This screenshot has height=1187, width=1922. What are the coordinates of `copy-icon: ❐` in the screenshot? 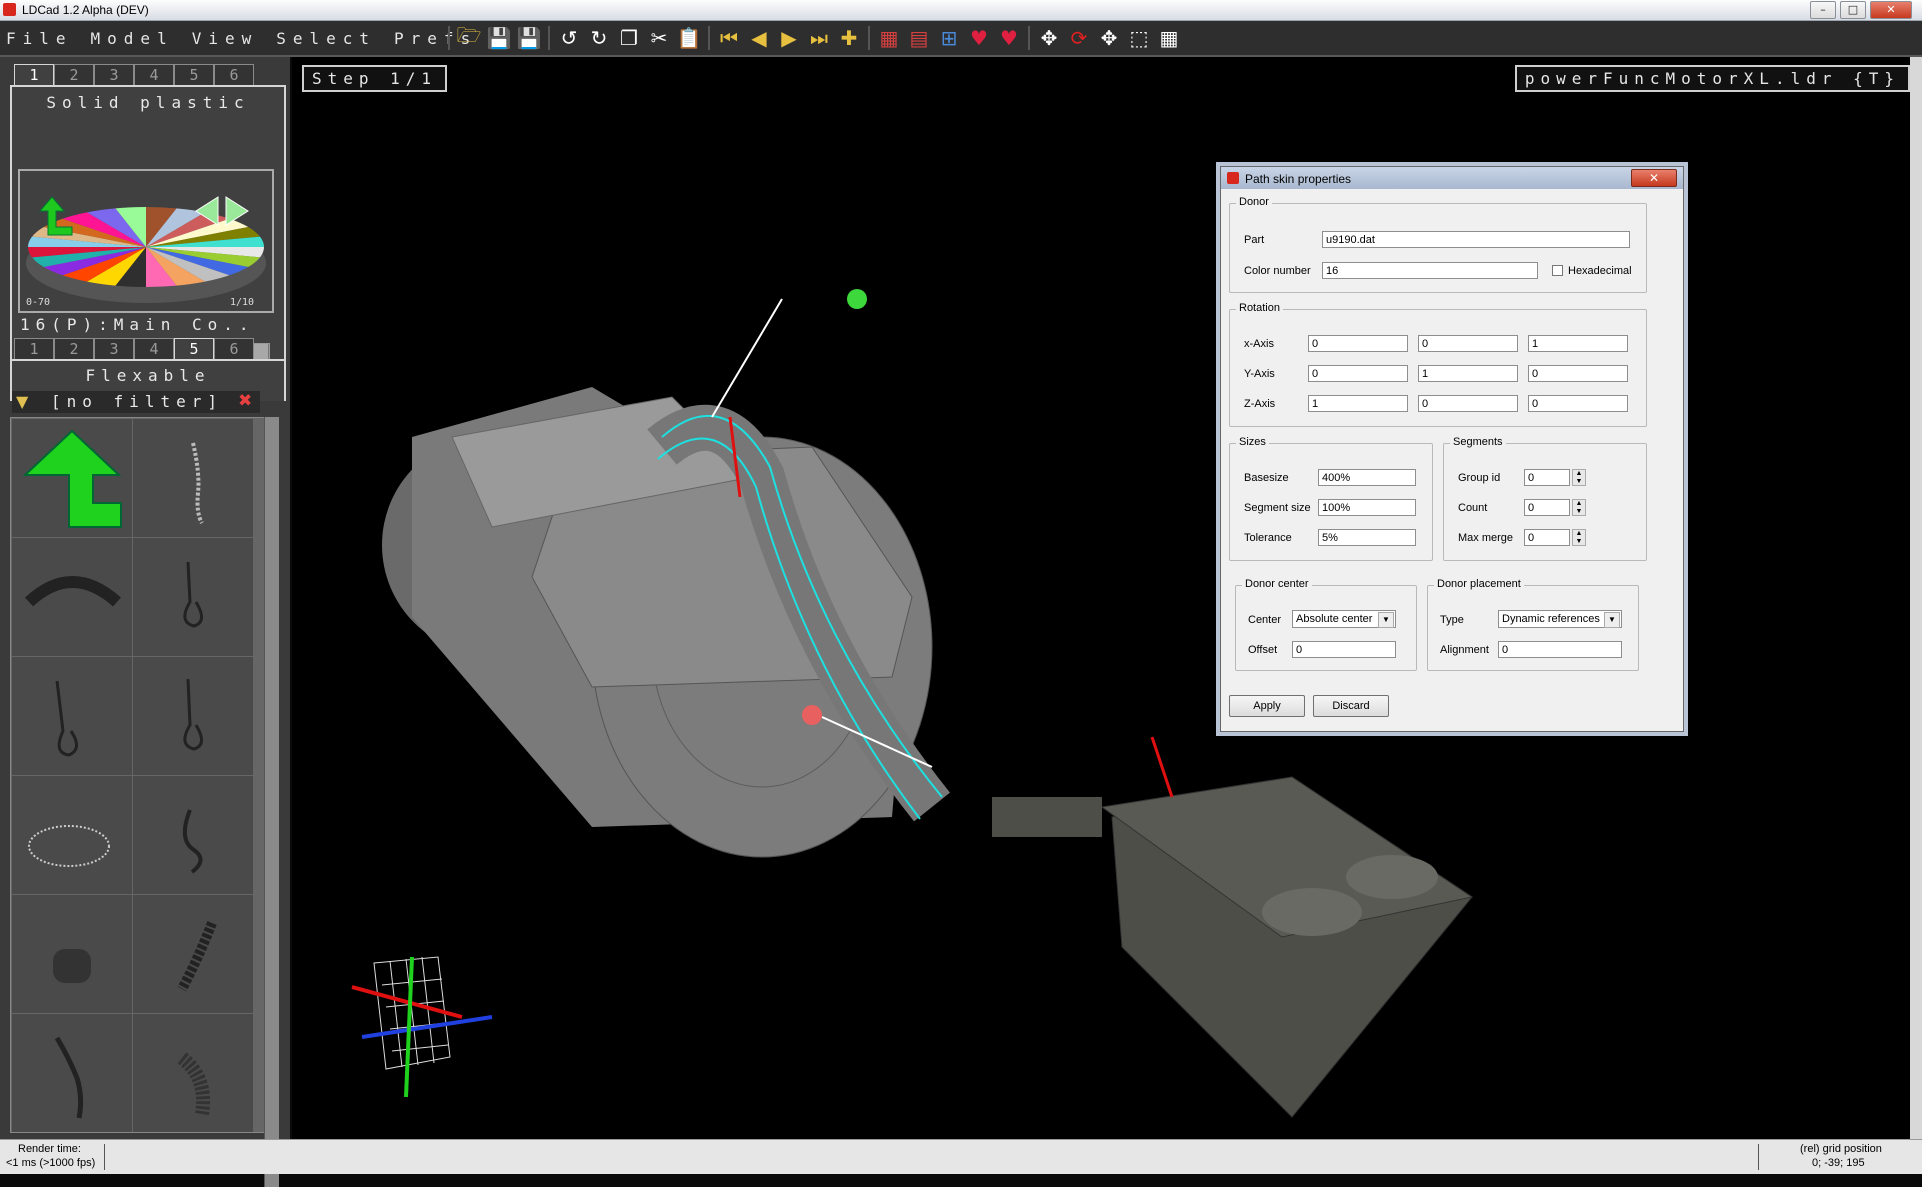 It's located at (629, 38).